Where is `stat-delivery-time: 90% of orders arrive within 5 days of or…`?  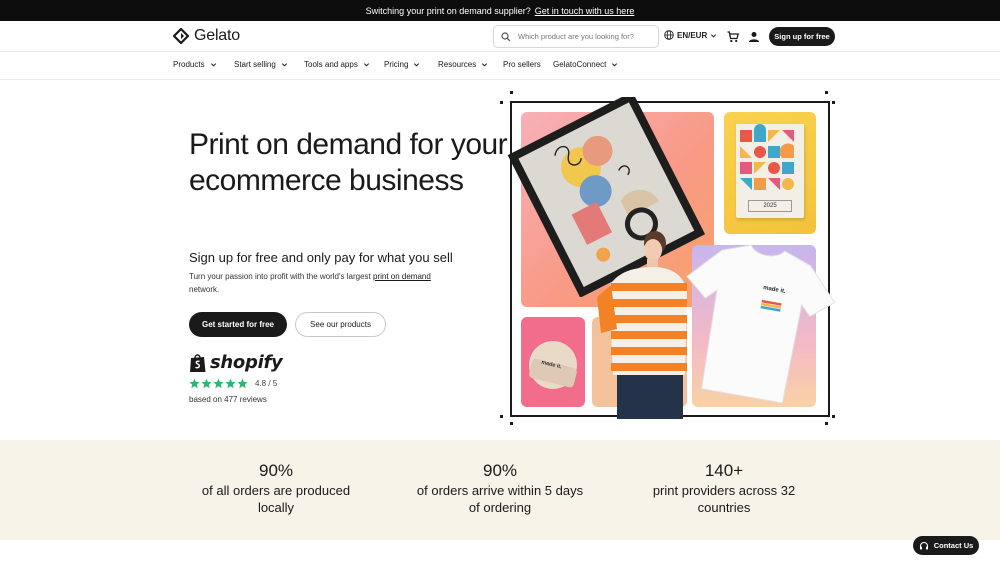 stat-delivery-time: 90% of orders arrive within 5 days of or… is located at coordinates (500, 488).